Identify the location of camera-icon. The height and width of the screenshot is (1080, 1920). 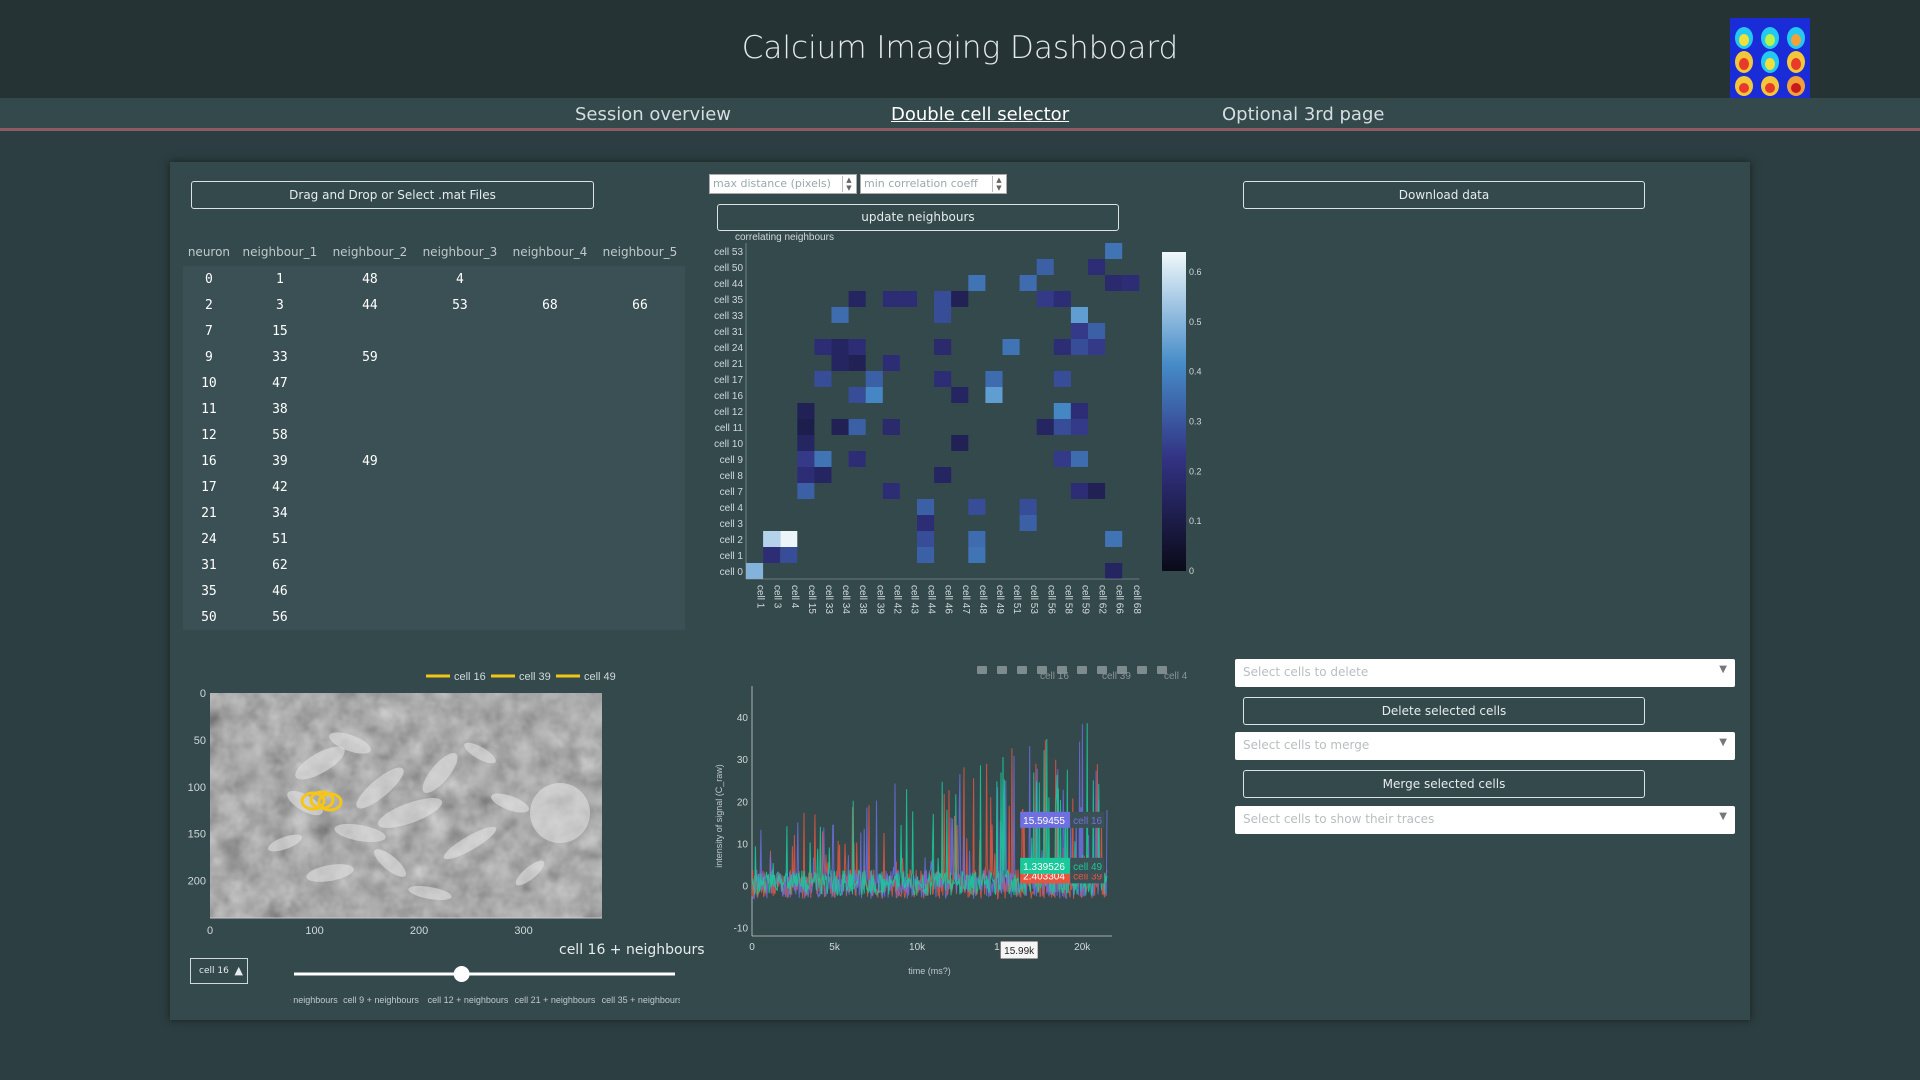
(982, 670).